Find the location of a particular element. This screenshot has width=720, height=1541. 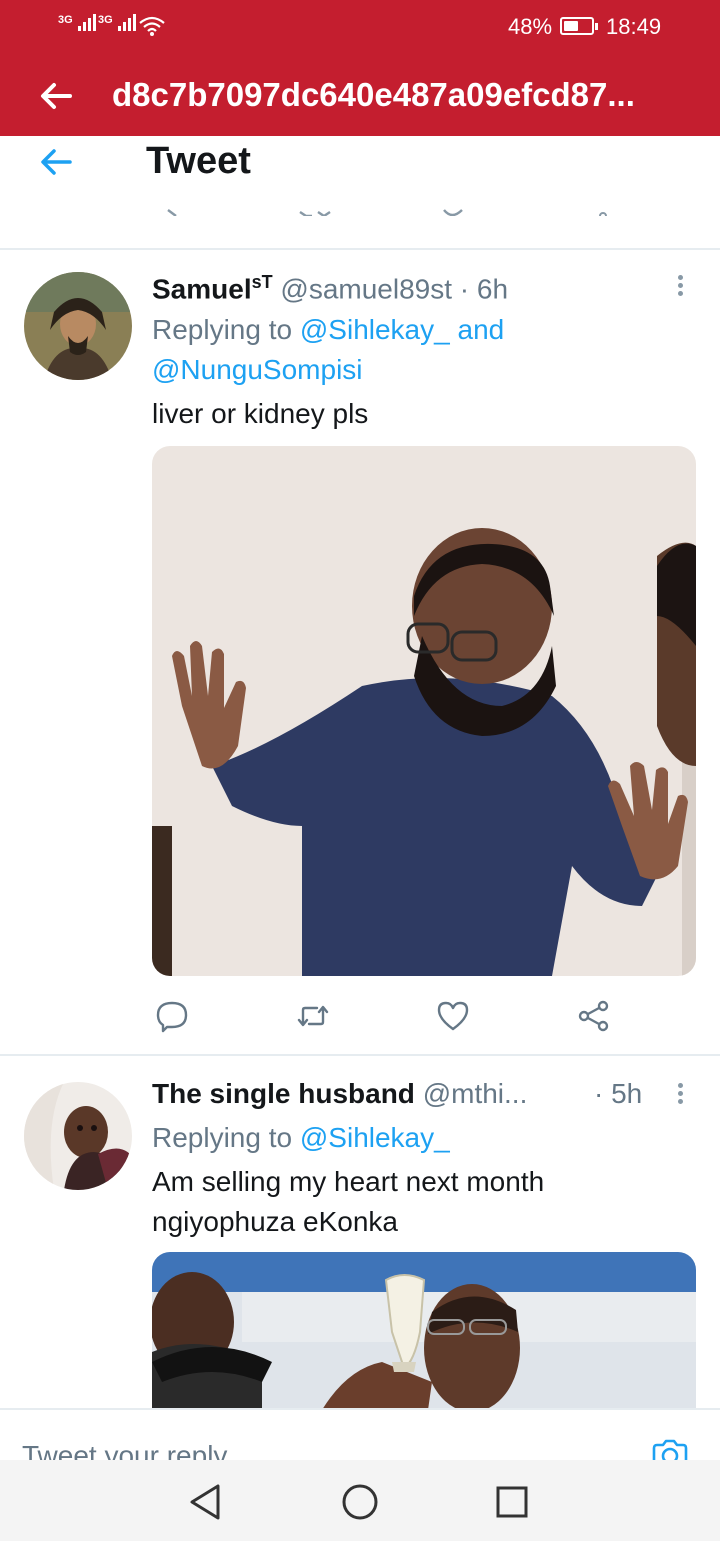

user-handle: @samuel89st is located at coordinates (366, 288).